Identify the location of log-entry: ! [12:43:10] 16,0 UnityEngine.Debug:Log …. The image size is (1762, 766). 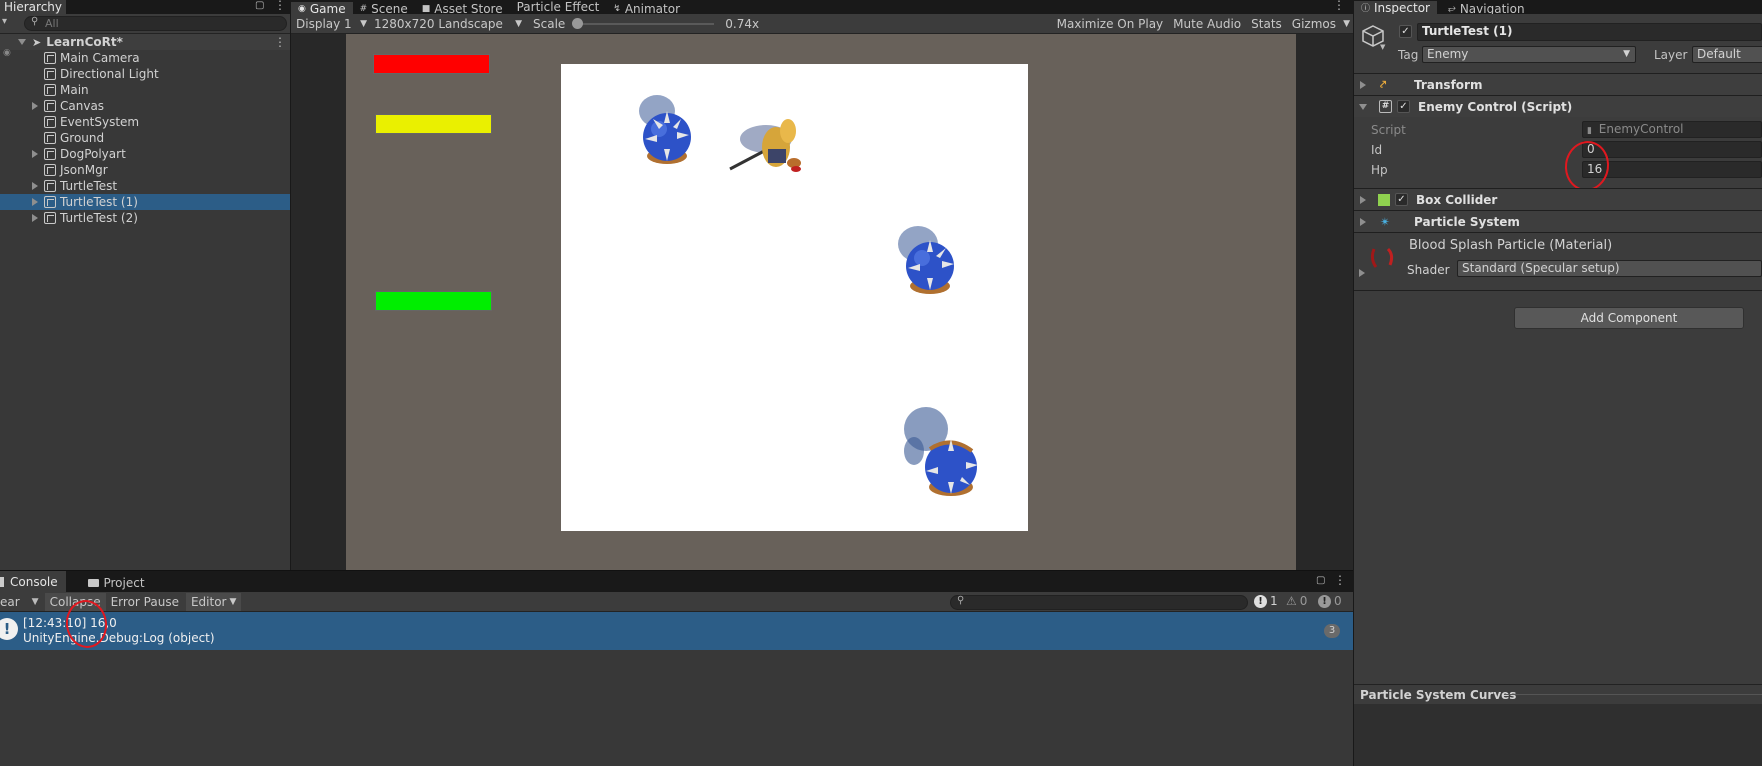
(677, 631).